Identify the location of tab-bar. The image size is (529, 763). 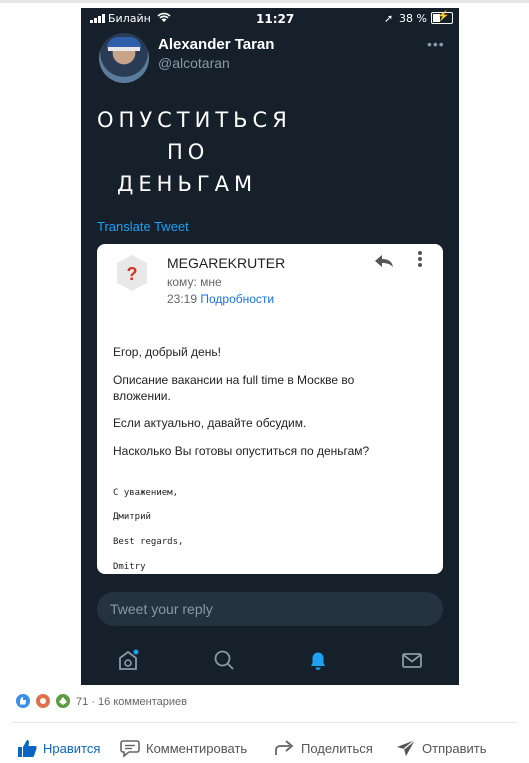
(270, 661).